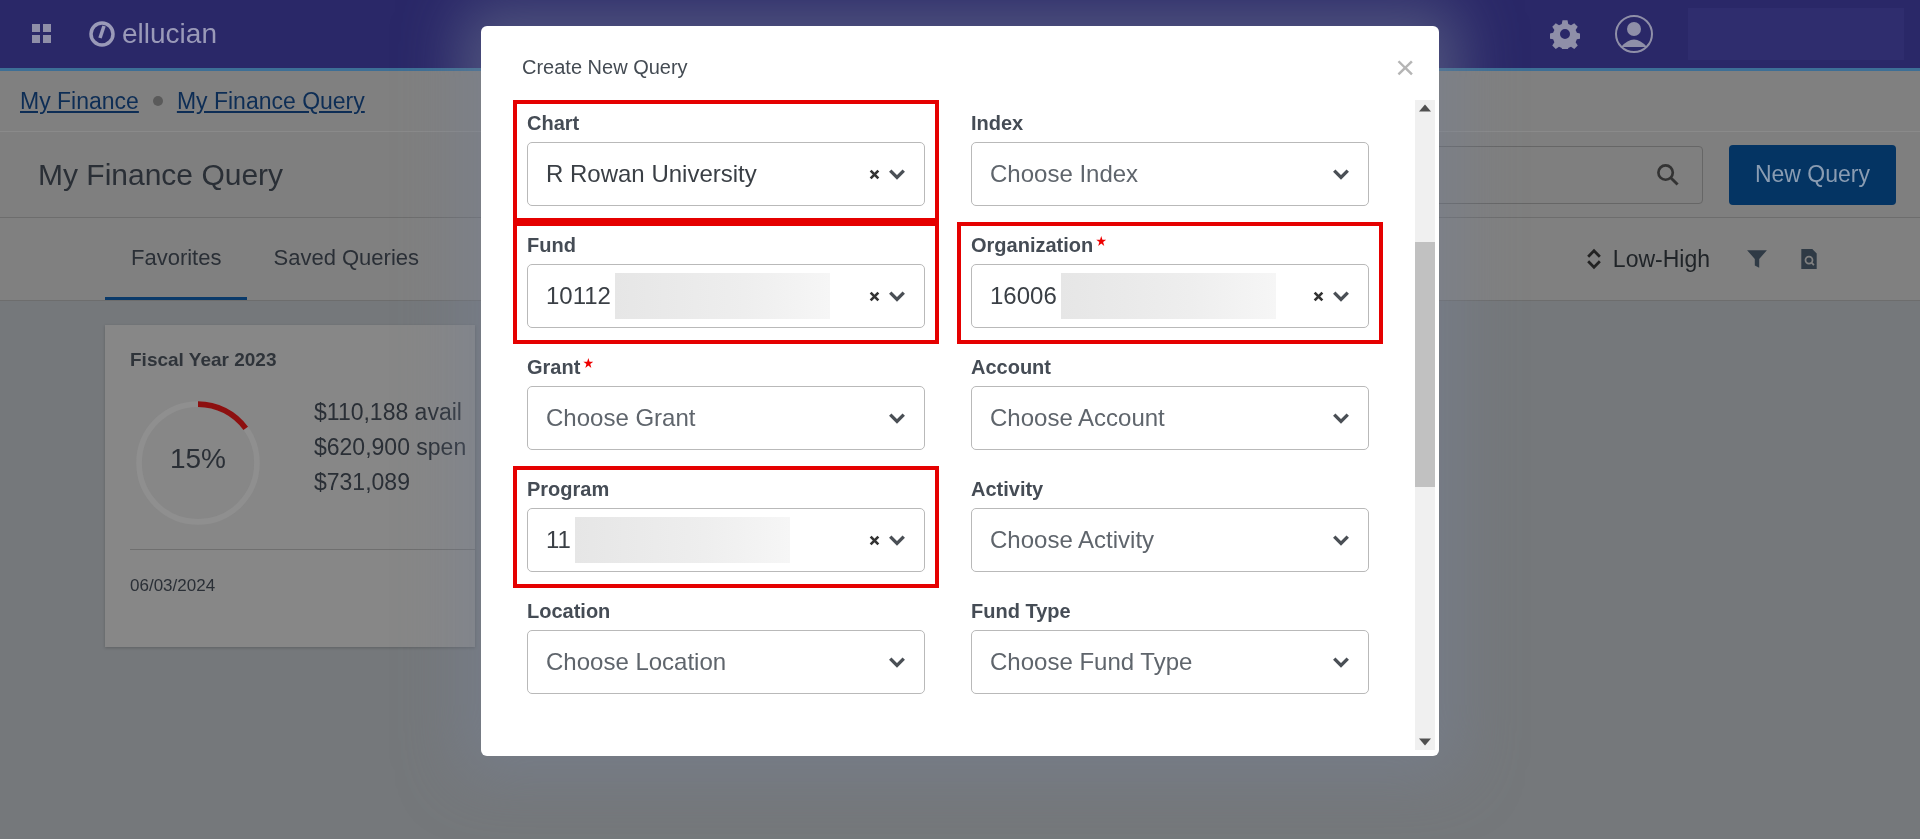  What do you see at coordinates (169, 34) in the screenshot?
I see `logo-text: ellucian` at bounding box center [169, 34].